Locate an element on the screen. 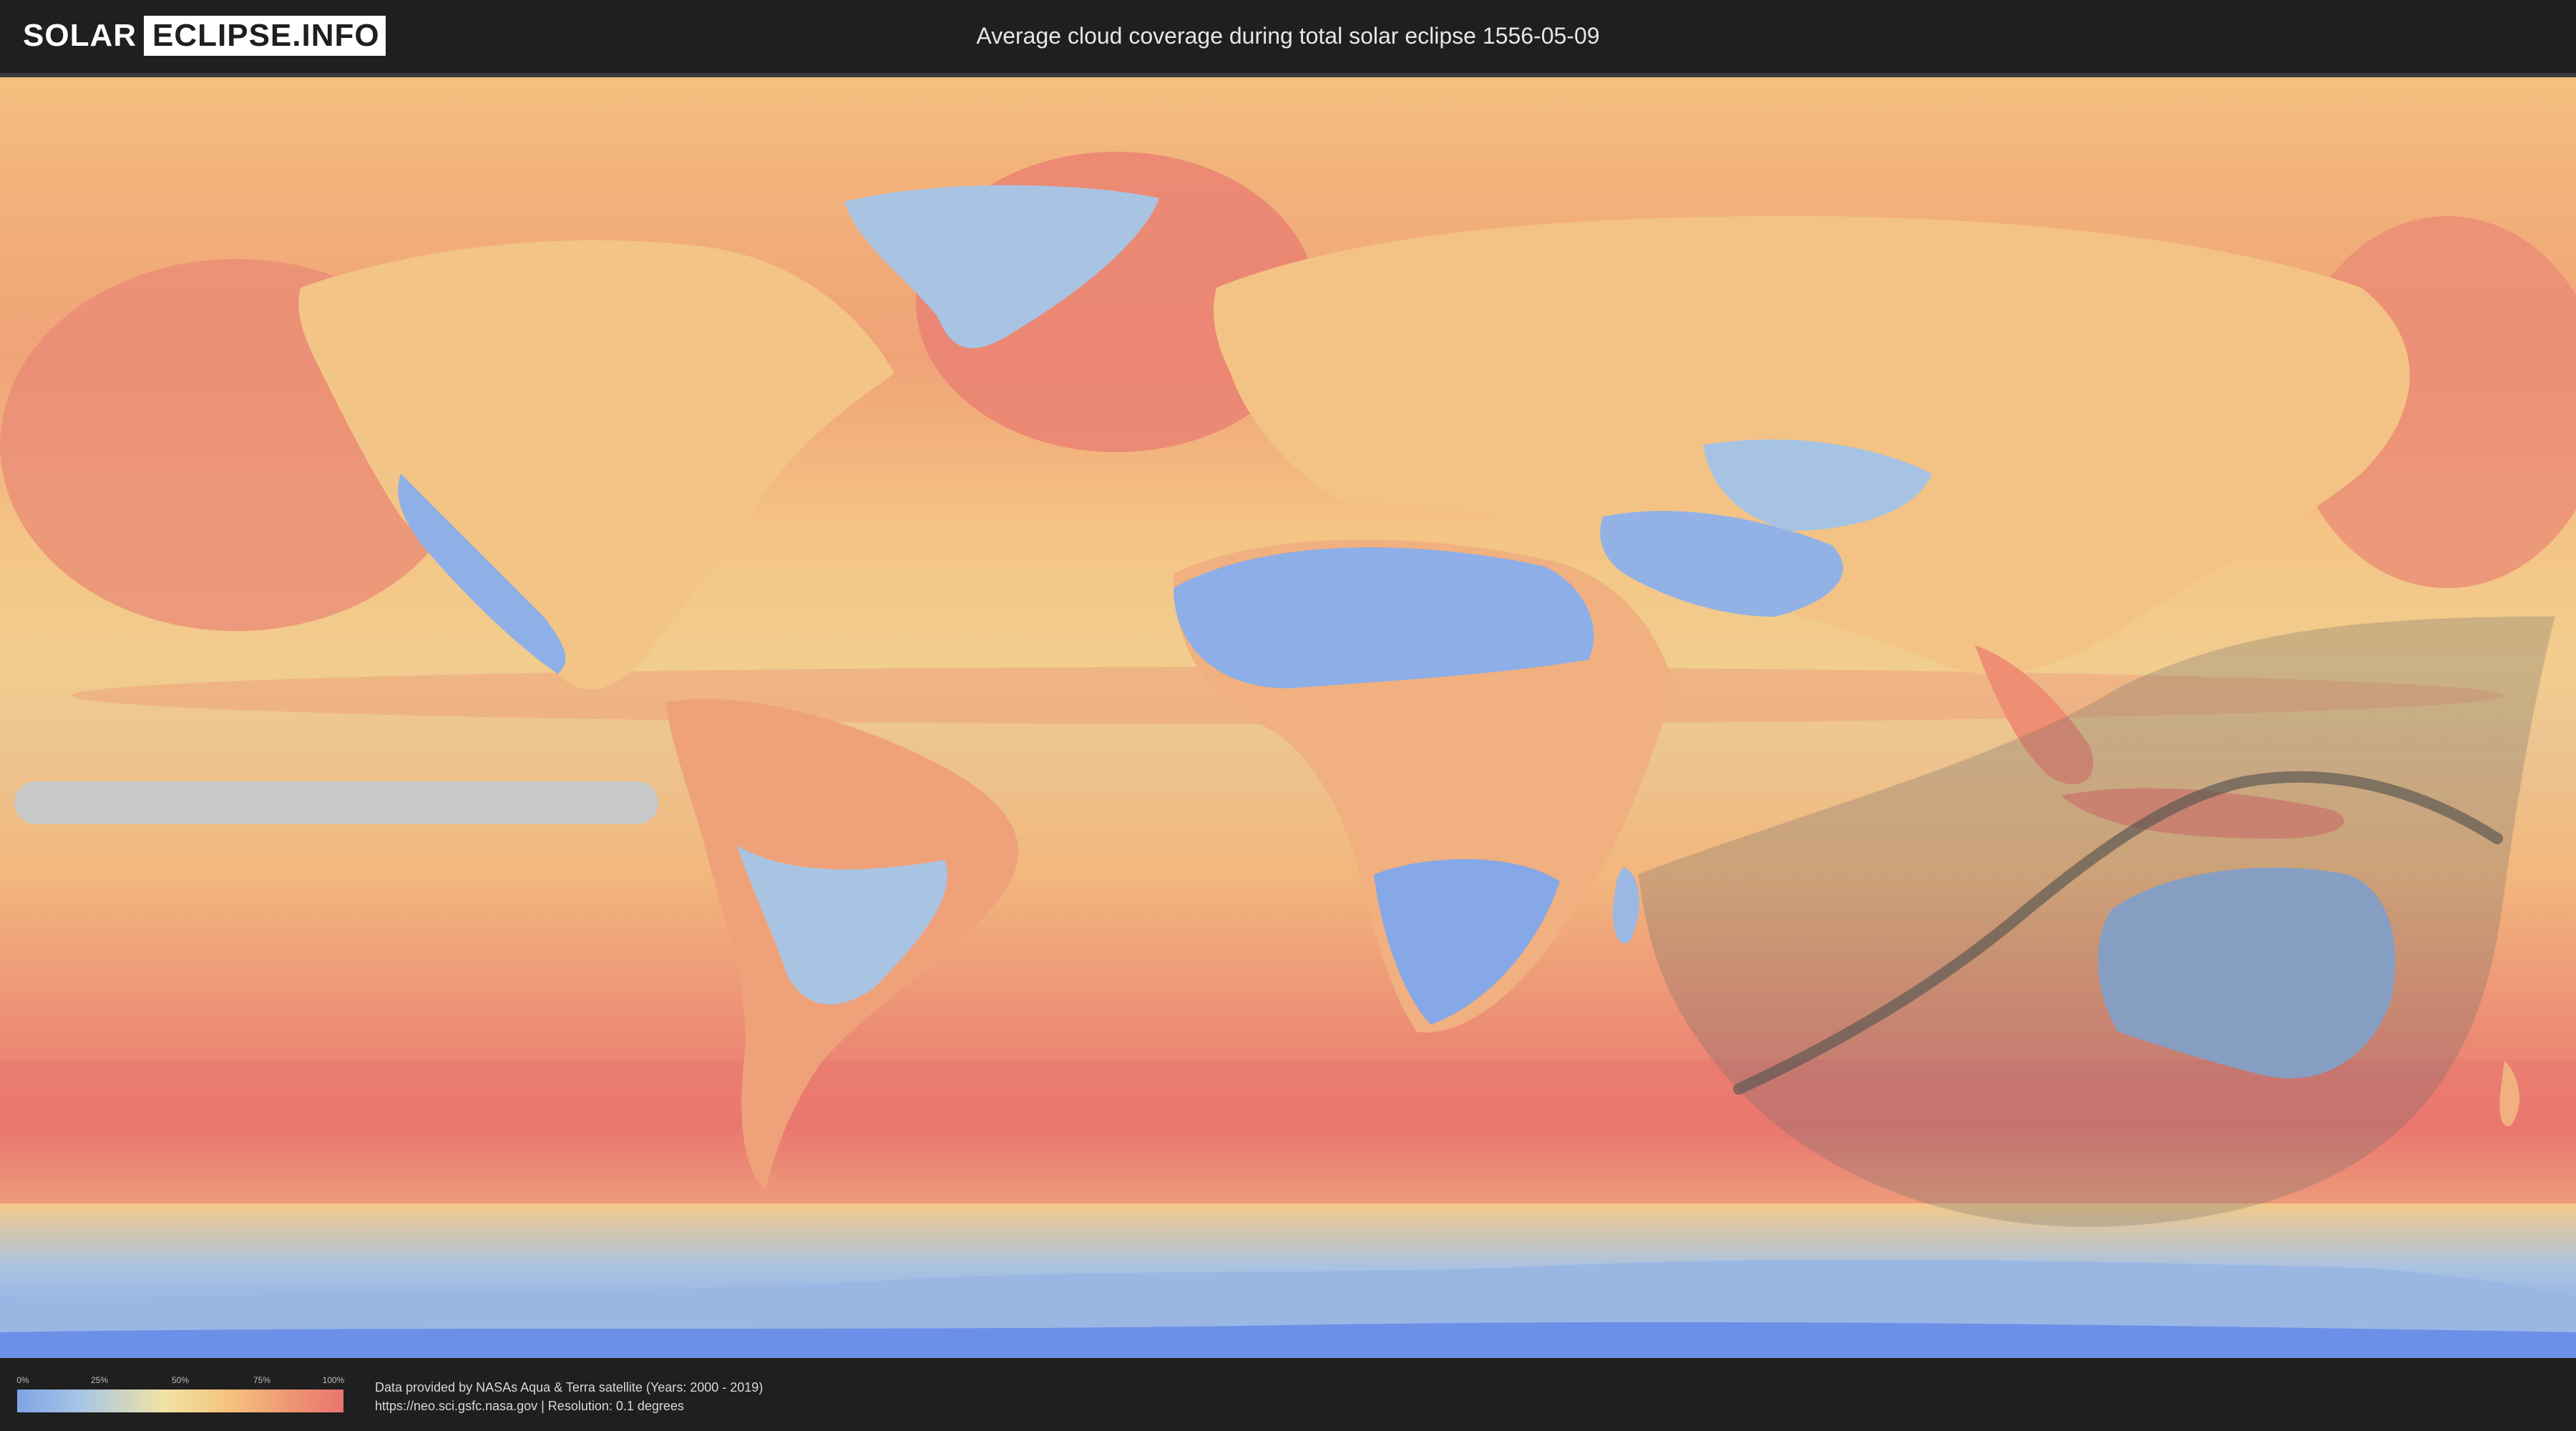 This screenshot has width=2576, height=1431. pacific-clear-band is located at coordinates (336, 803).